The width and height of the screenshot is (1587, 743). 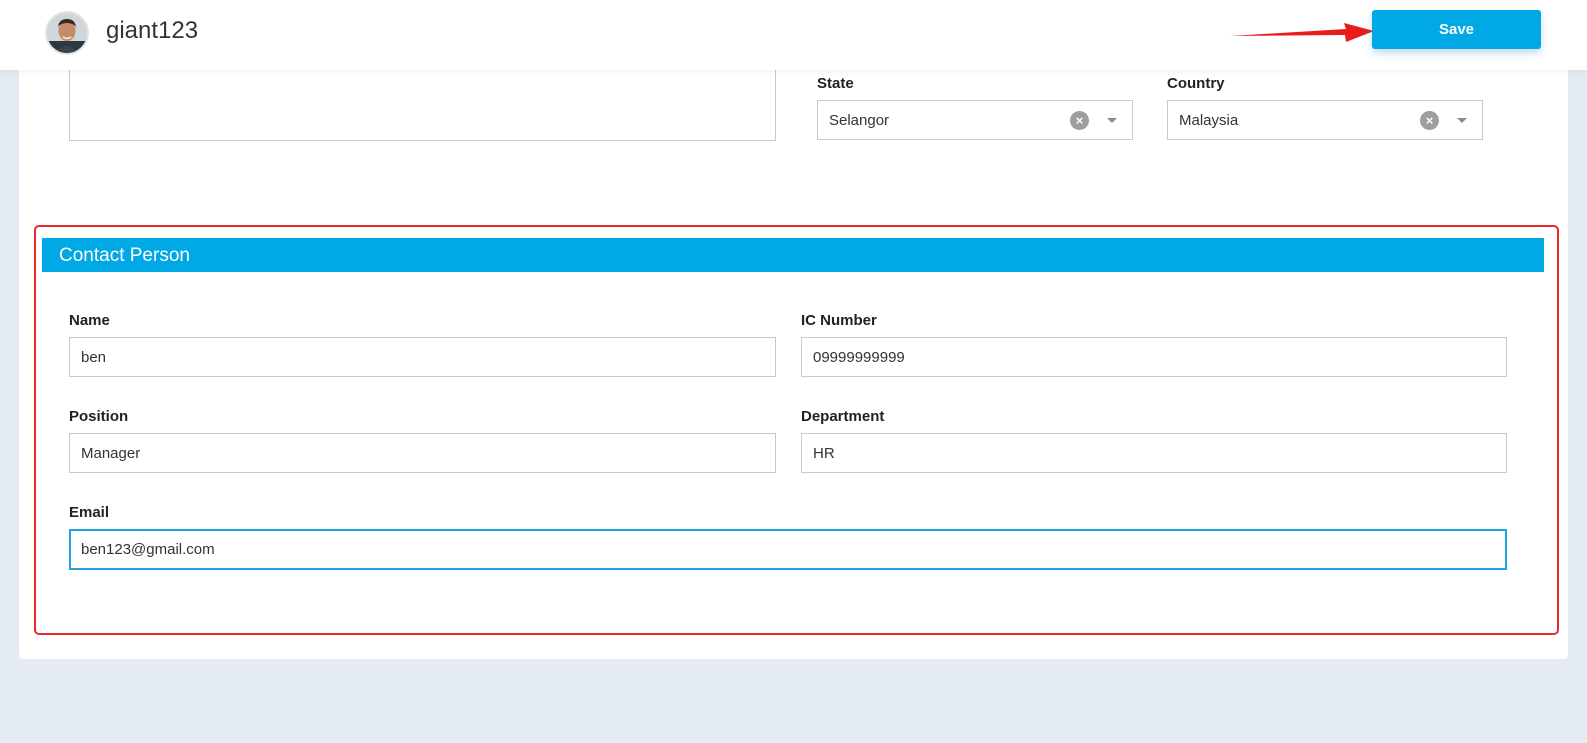 I want to click on position-field, so click(x=422, y=453).